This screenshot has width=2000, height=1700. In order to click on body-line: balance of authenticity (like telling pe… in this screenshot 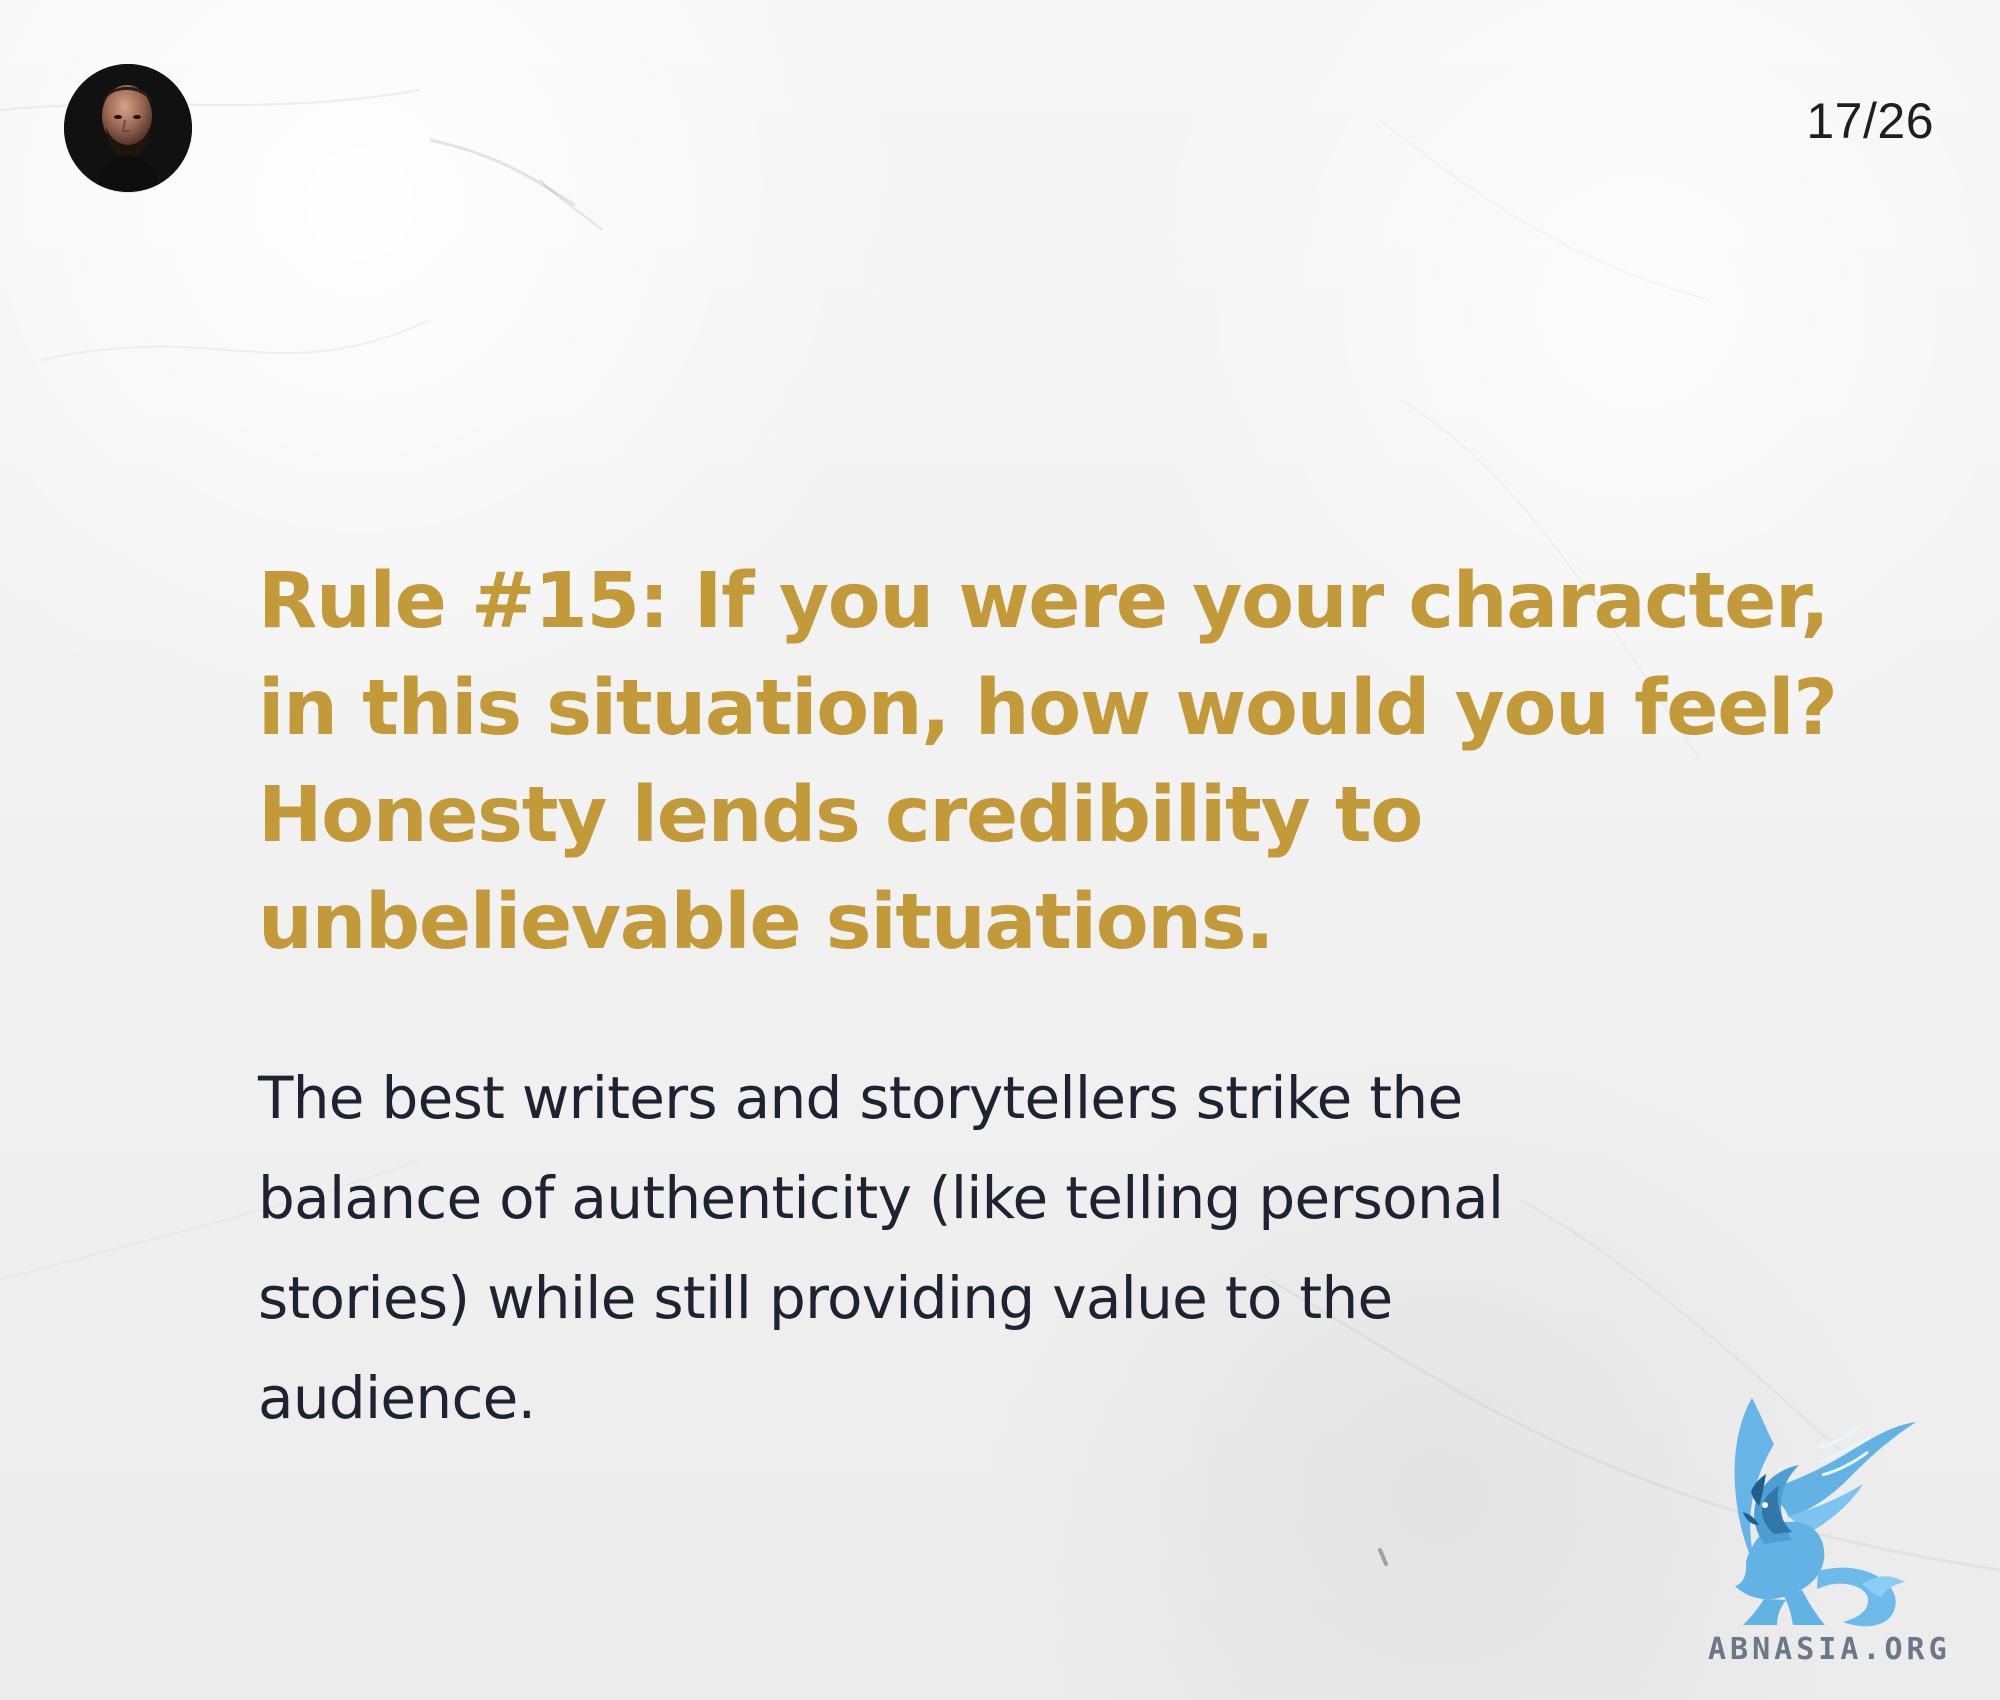, I will do `click(881, 1198)`.